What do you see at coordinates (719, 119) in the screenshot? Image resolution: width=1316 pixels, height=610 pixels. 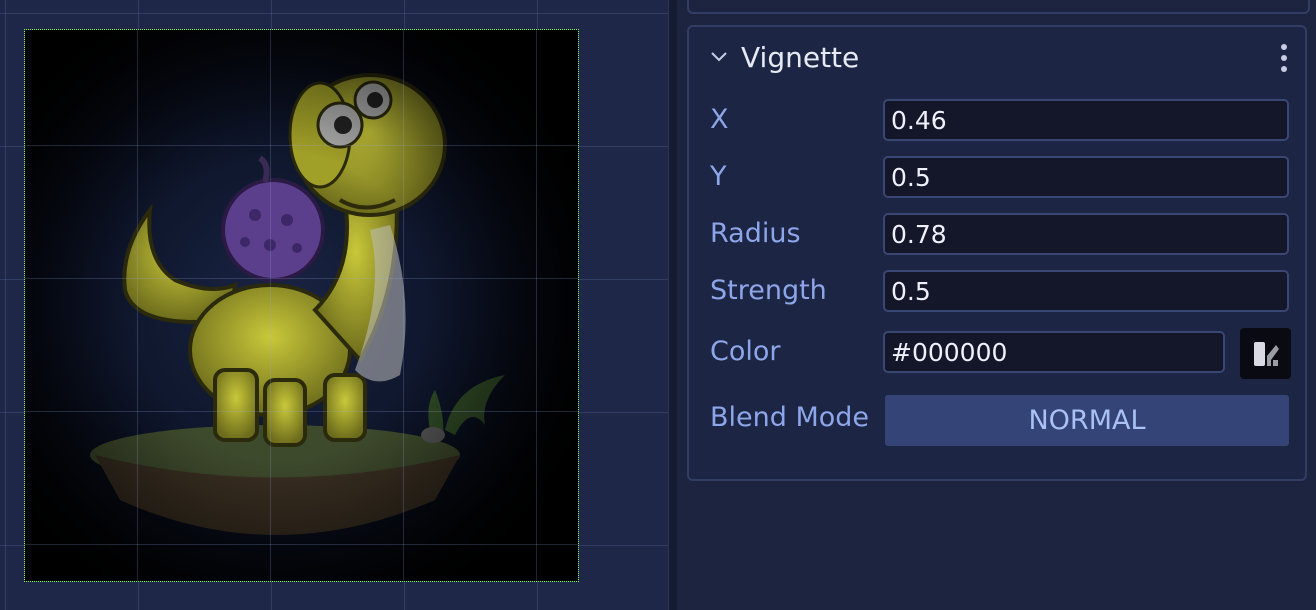 I see `x-label: X` at bounding box center [719, 119].